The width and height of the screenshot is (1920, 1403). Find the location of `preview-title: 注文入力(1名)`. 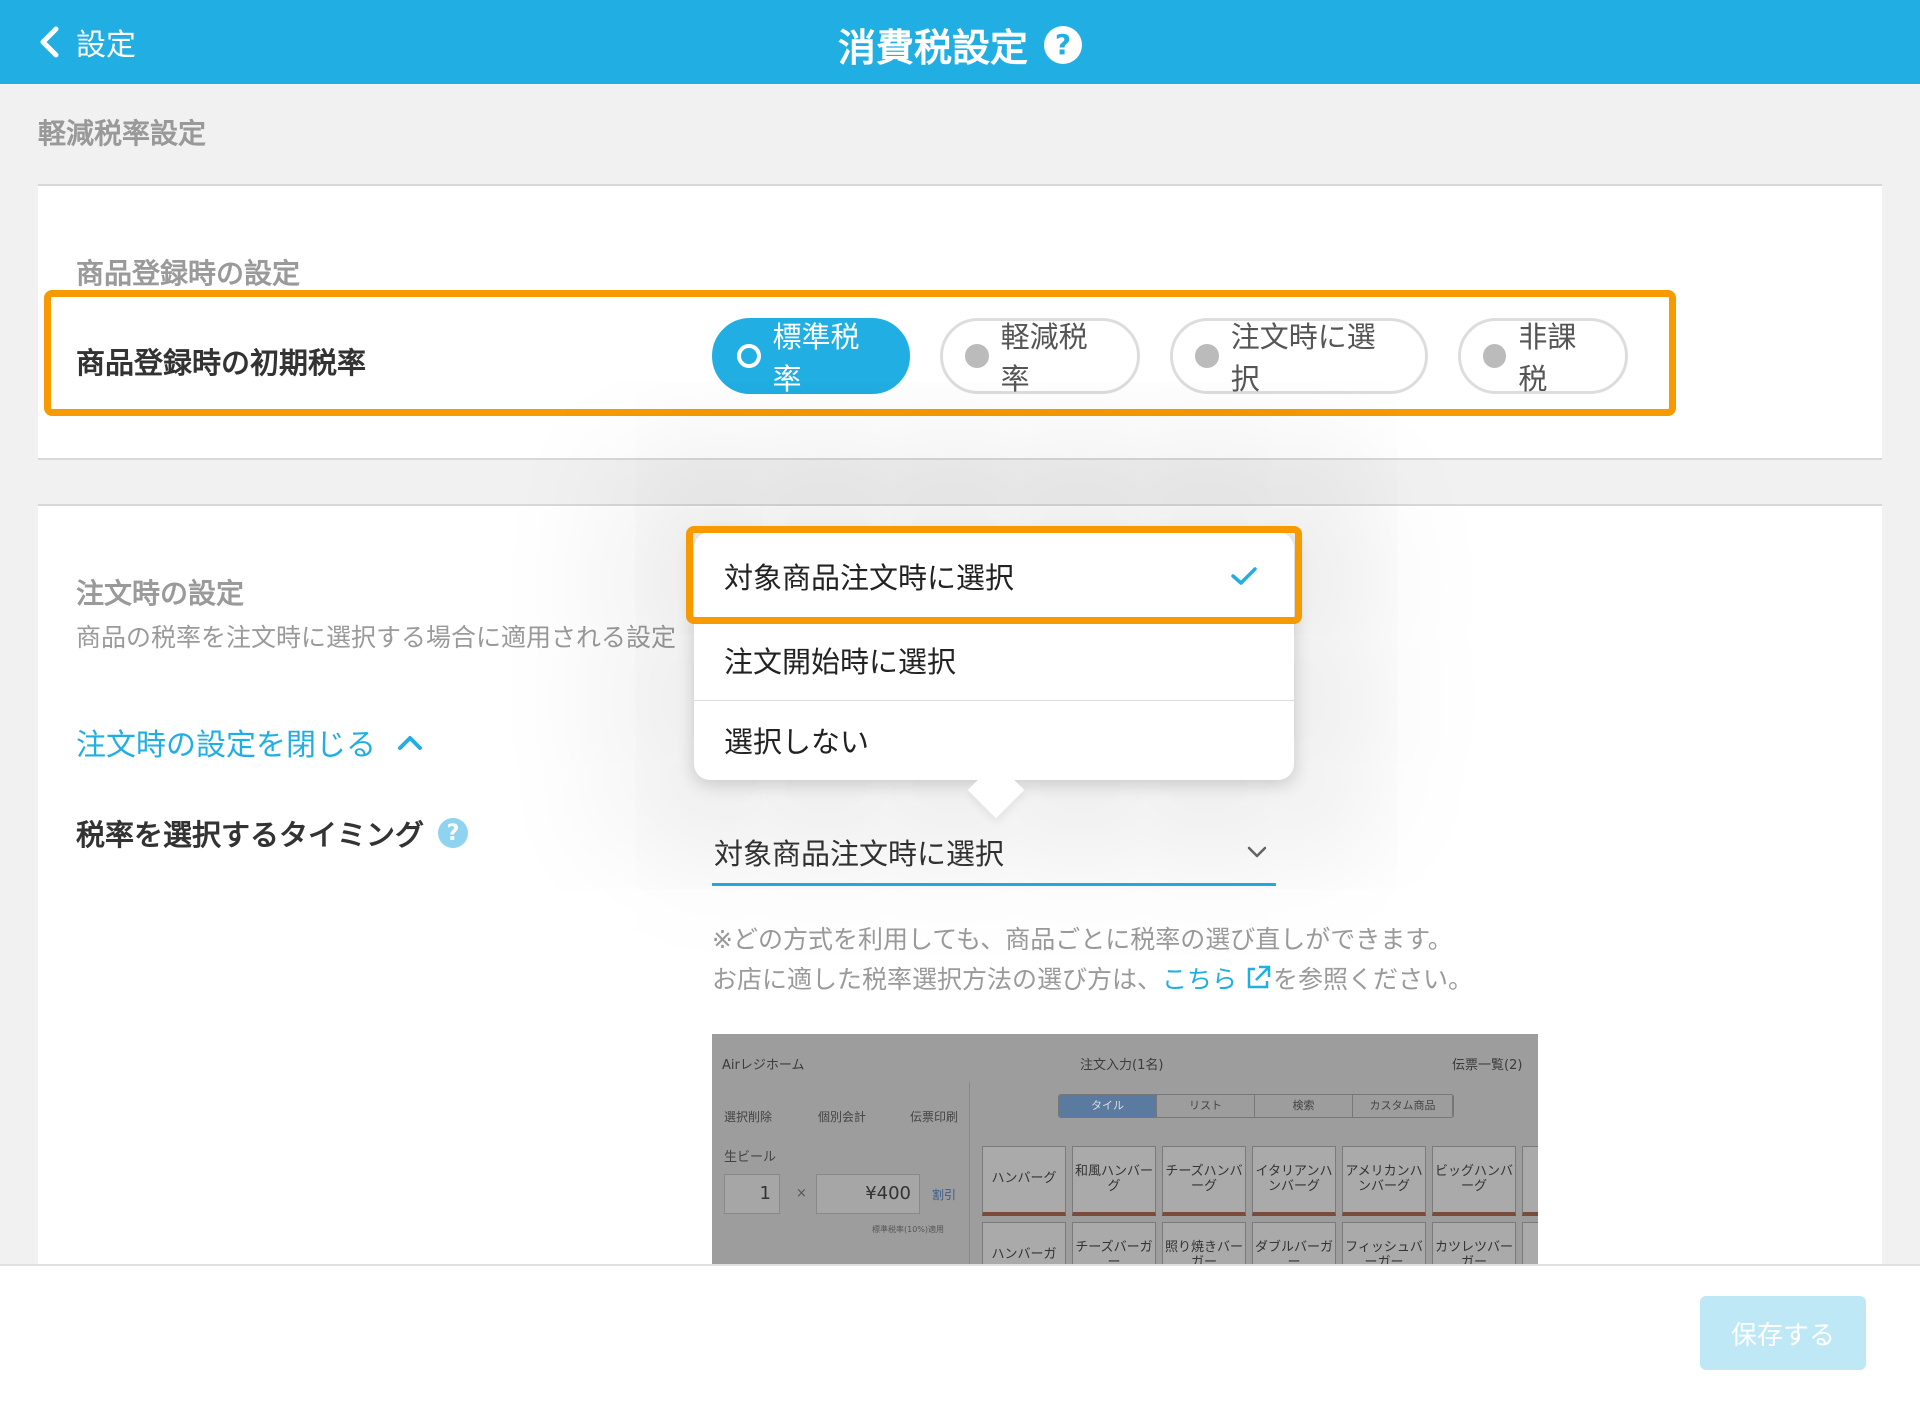

preview-title: 注文入力(1名) is located at coordinates (1122, 1065).